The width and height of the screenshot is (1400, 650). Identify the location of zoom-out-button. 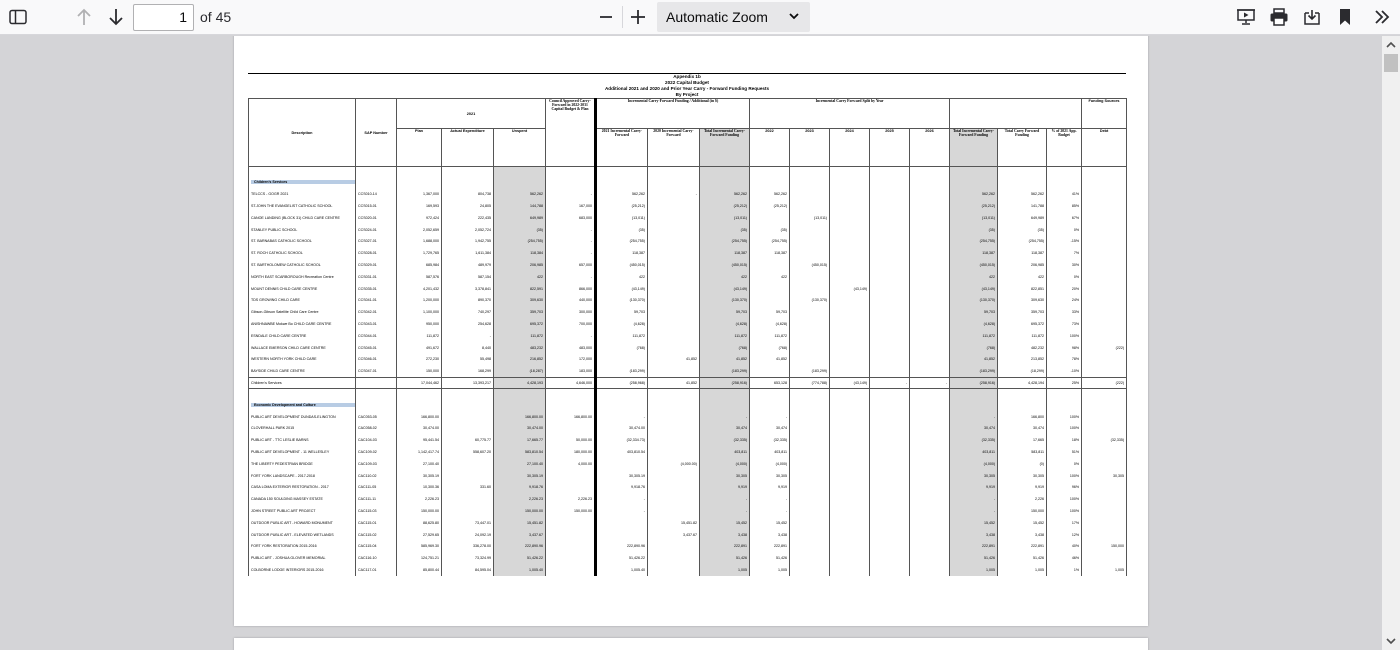
(606, 17).